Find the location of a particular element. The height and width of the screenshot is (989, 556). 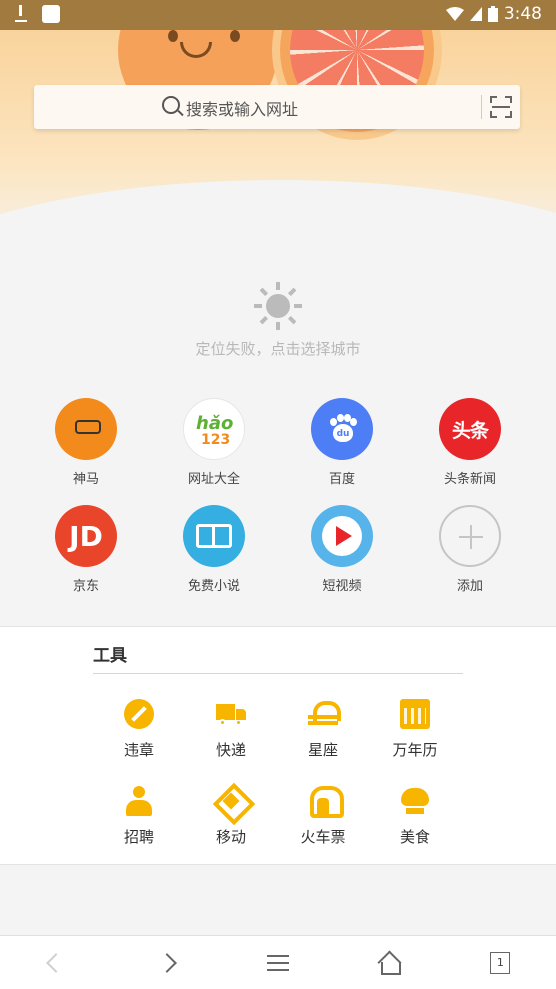

china-mobile-icon is located at coordinates (231, 801).